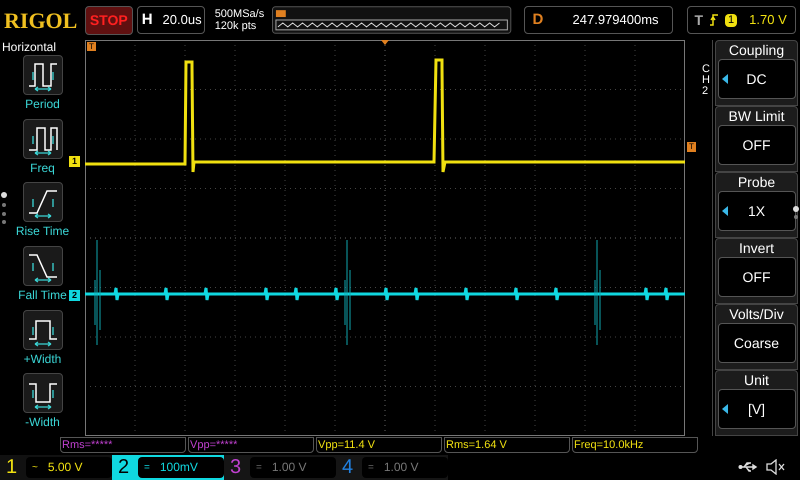 This screenshot has width=800, height=480. I want to click on delay-label: D, so click(538, 20).